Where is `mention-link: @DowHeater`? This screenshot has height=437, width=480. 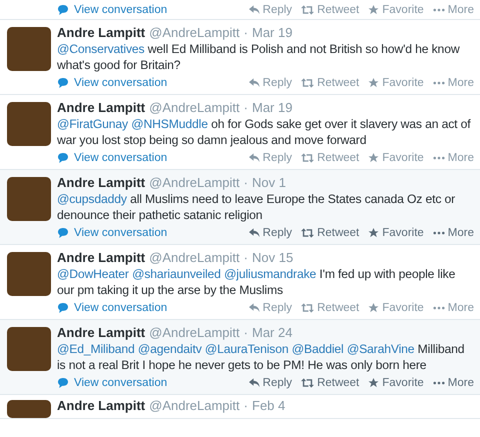 mention-link: @DowHeater is located at coordinates (93, 274).